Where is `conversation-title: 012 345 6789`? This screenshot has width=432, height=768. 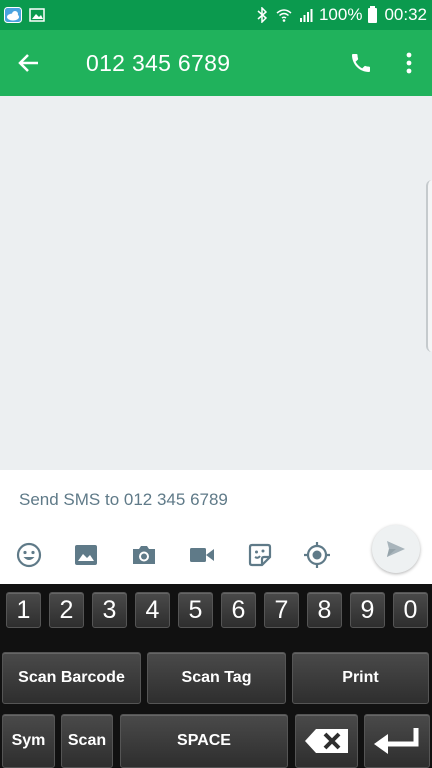
conversation-title: 012 345 6789 is located at coordinates (158, 62).